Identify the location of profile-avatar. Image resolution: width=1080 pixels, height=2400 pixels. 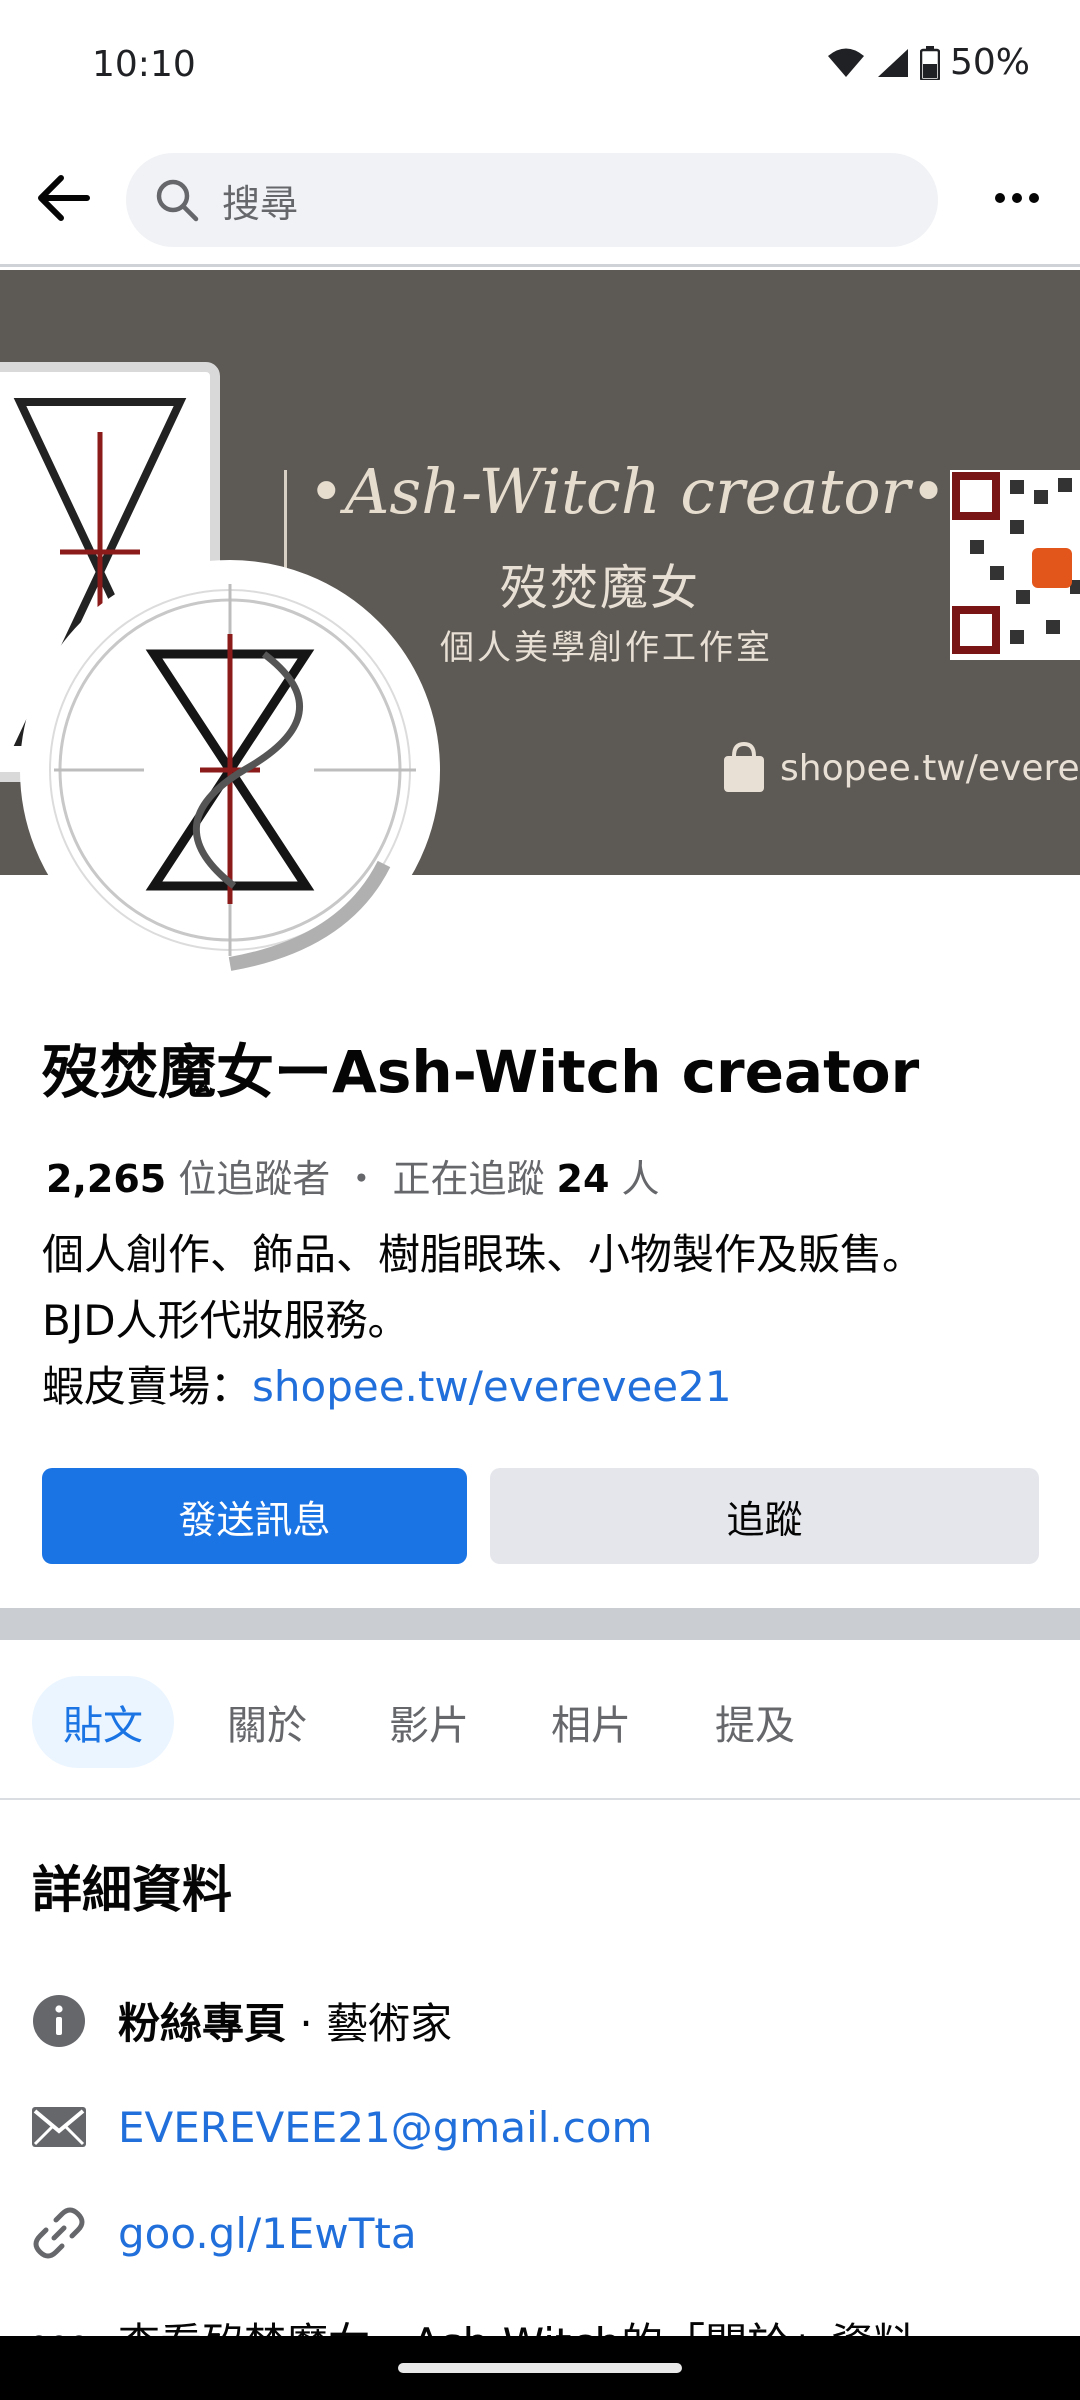
(230, 770).